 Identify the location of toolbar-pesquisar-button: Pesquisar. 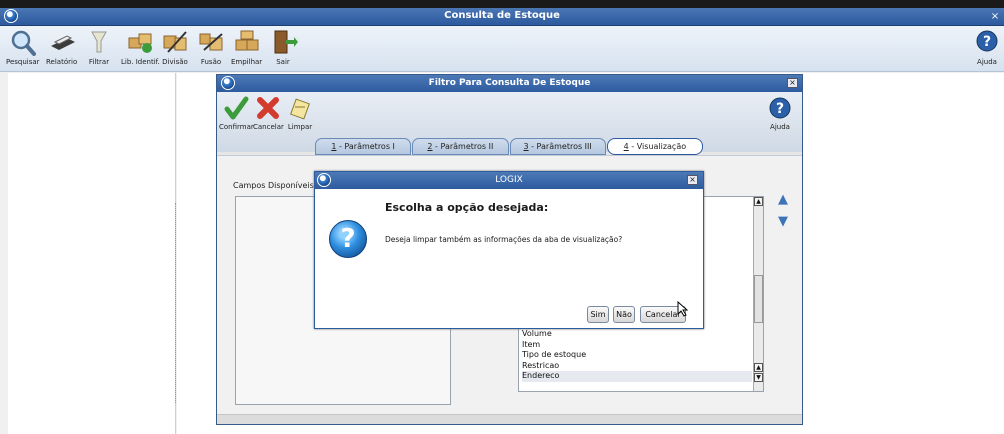
(23, 47).